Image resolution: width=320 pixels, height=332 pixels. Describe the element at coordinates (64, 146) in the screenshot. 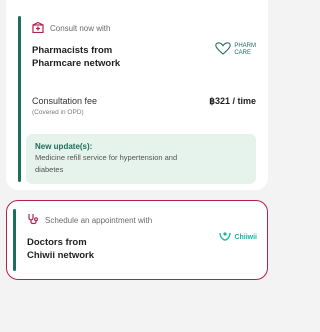

I see `update-title: New update(s):` at that location.